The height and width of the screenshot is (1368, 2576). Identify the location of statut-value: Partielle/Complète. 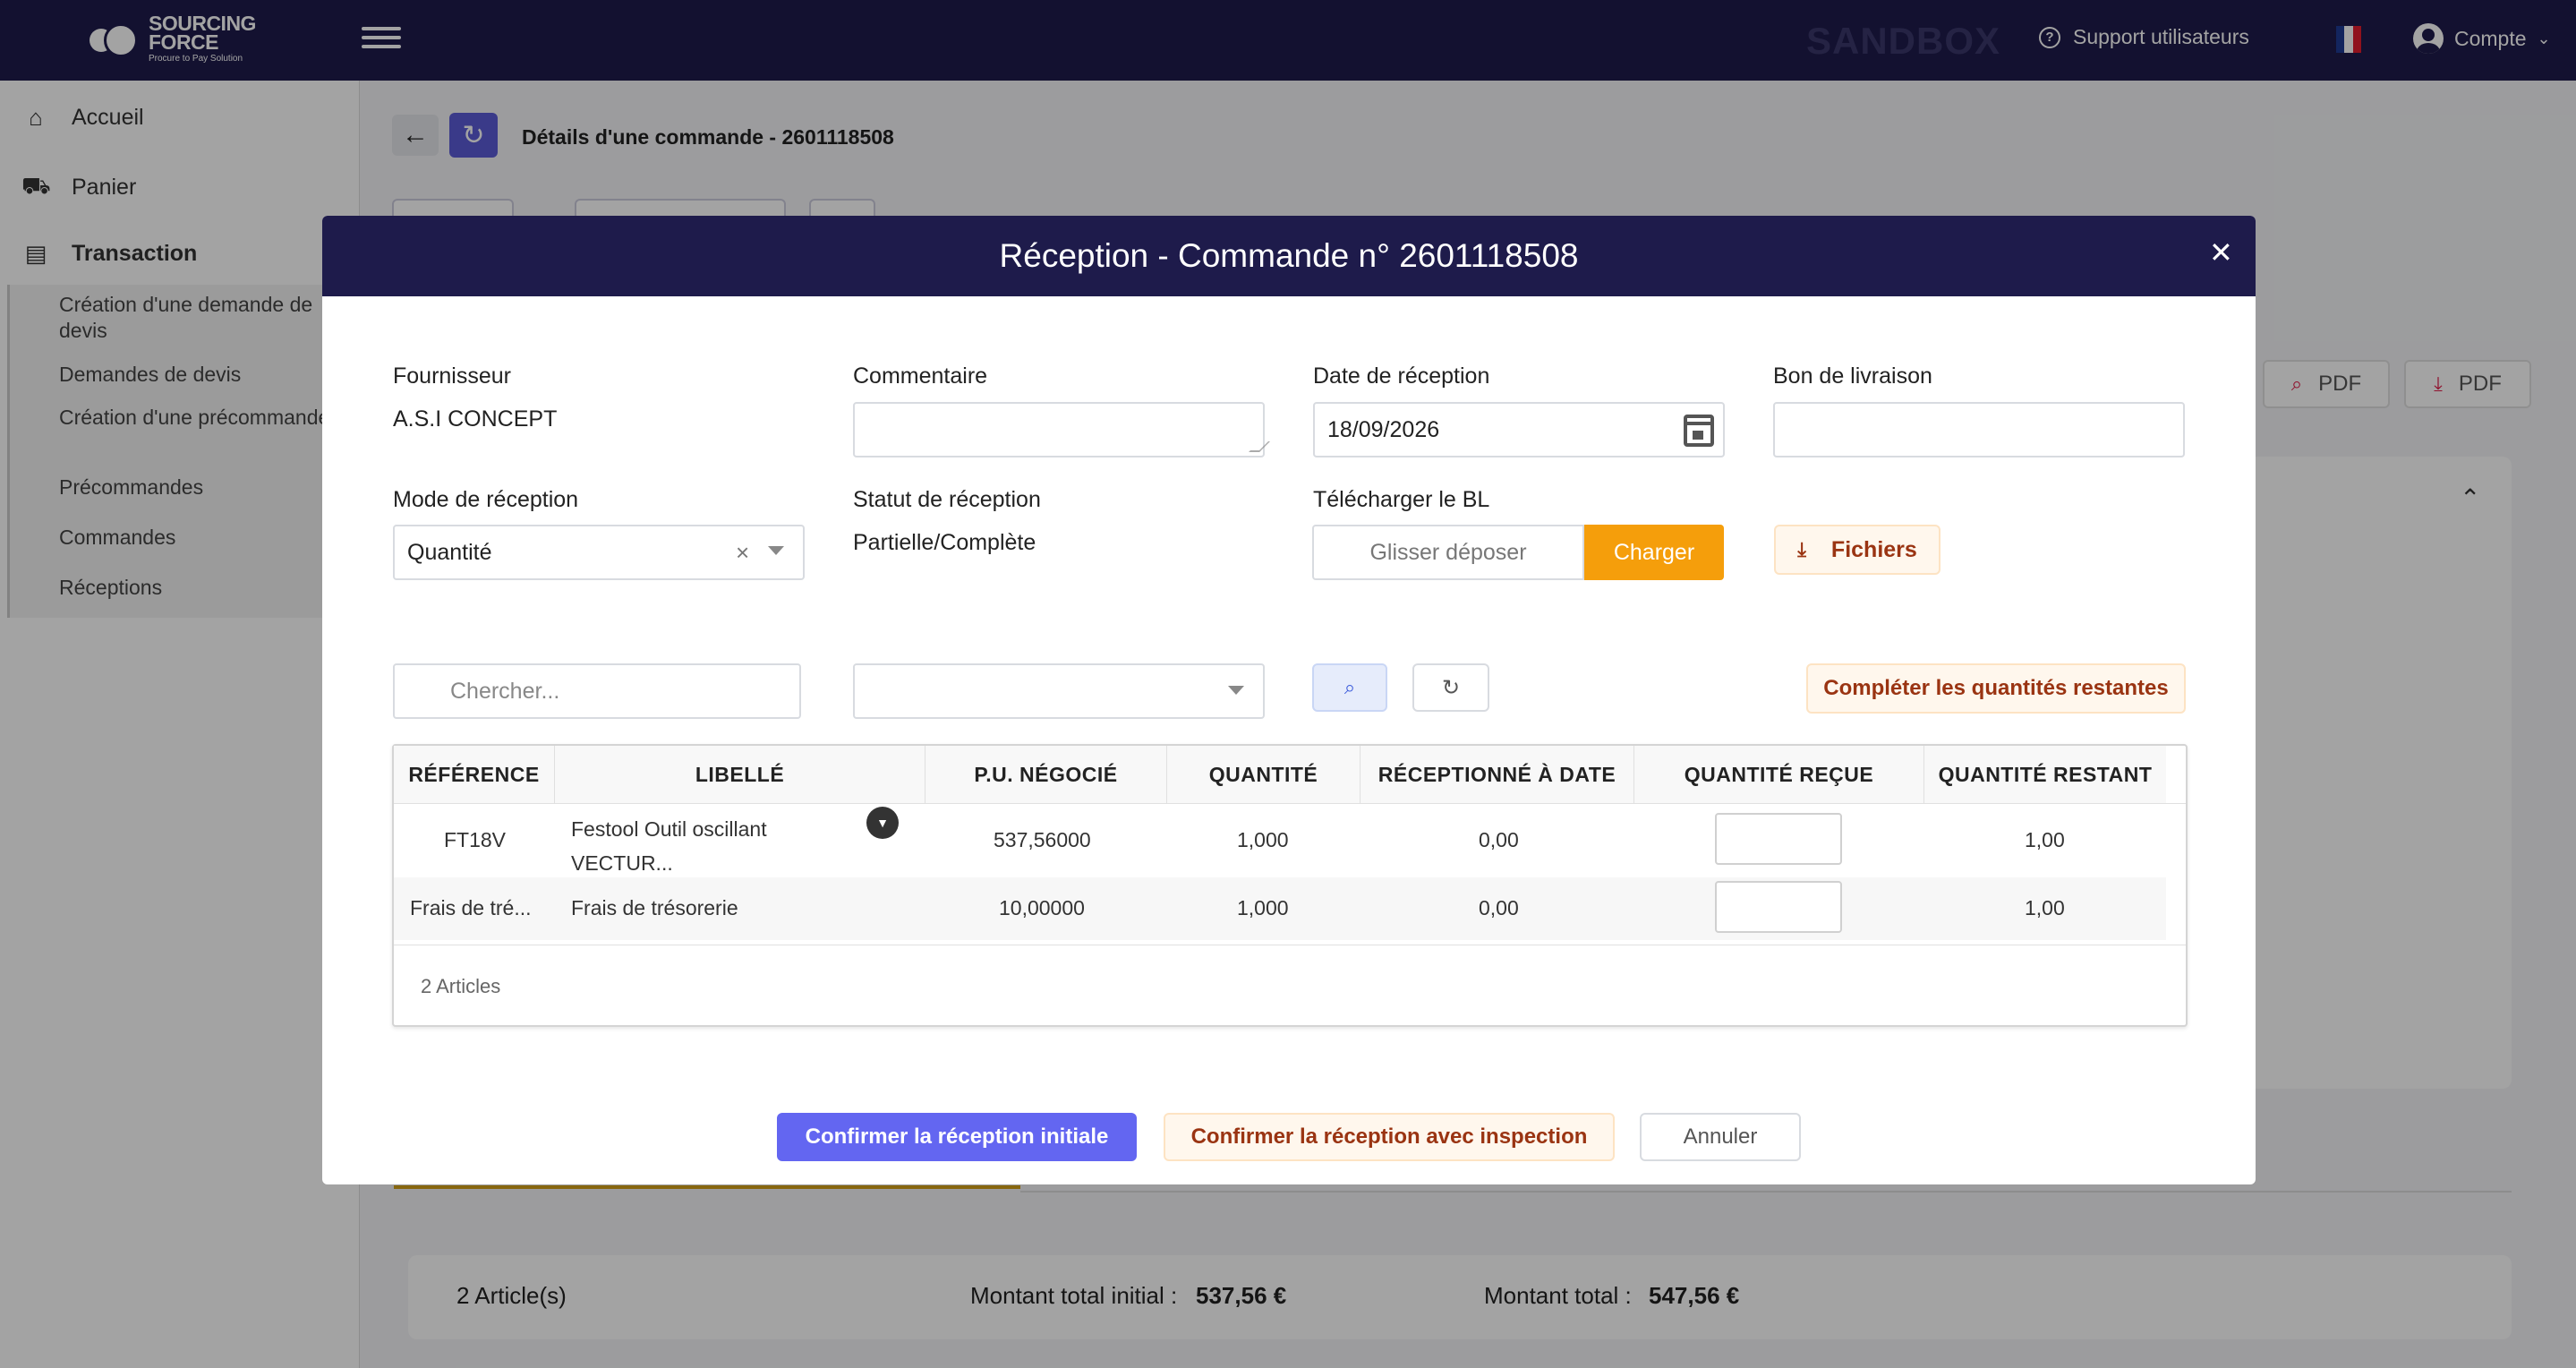
(944, 542).